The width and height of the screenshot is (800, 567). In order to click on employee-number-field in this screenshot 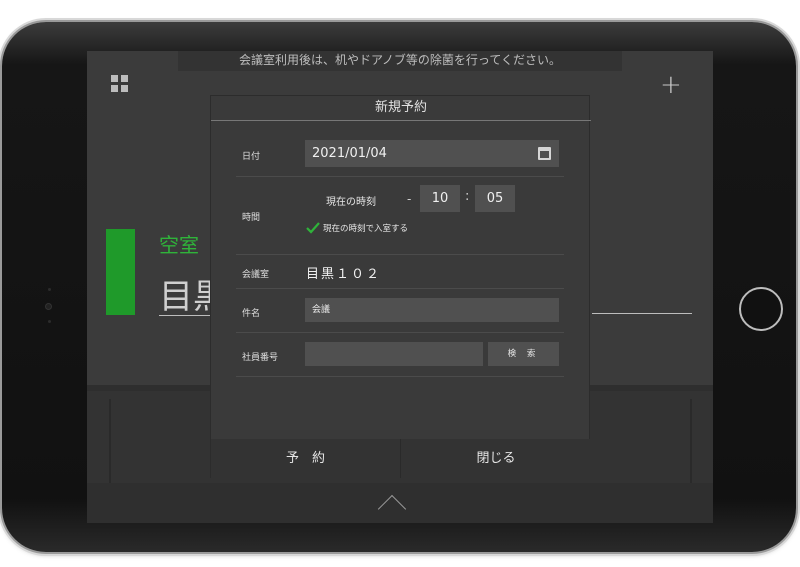, I will do `click(394, 354)`.